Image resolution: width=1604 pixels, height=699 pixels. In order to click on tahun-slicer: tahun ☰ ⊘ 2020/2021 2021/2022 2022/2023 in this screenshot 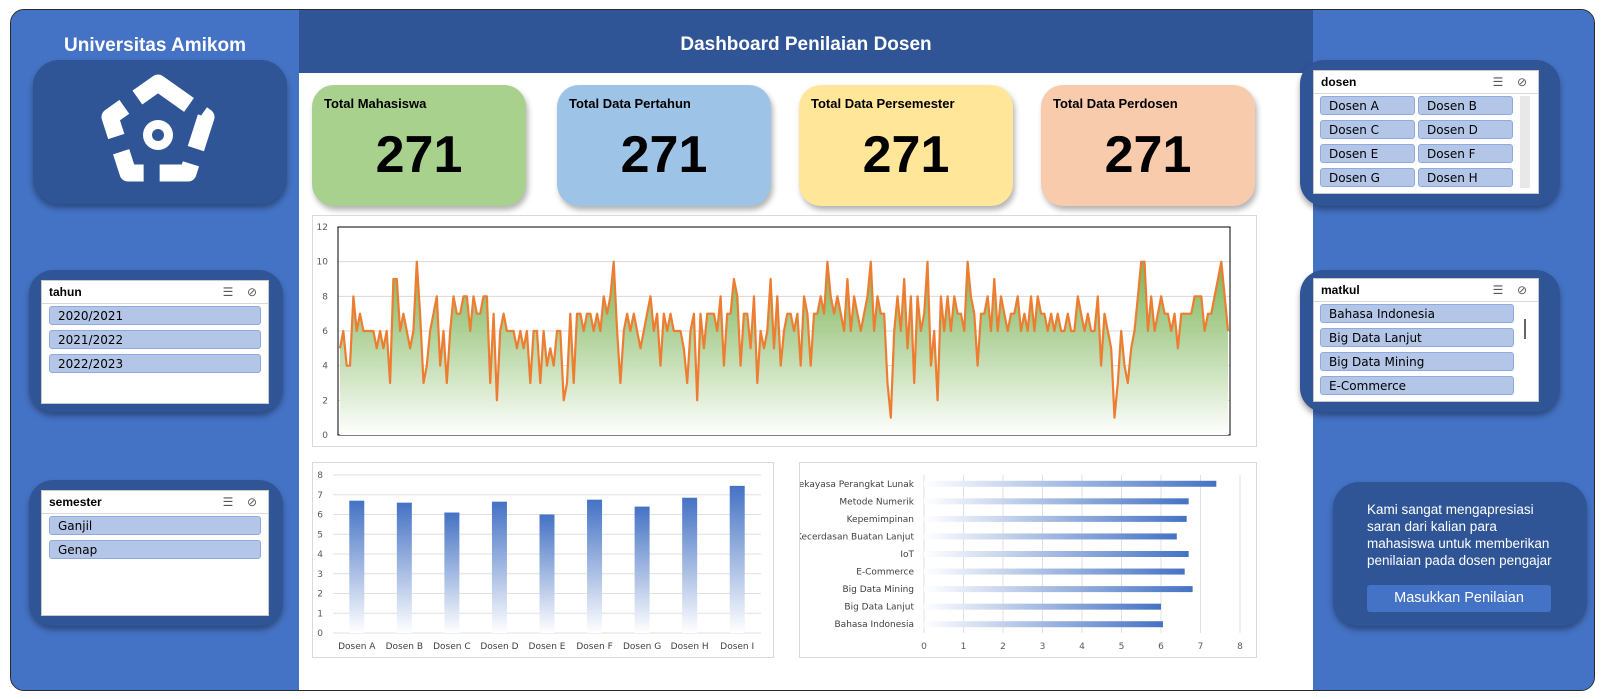, I will do `click(155, 342)`.